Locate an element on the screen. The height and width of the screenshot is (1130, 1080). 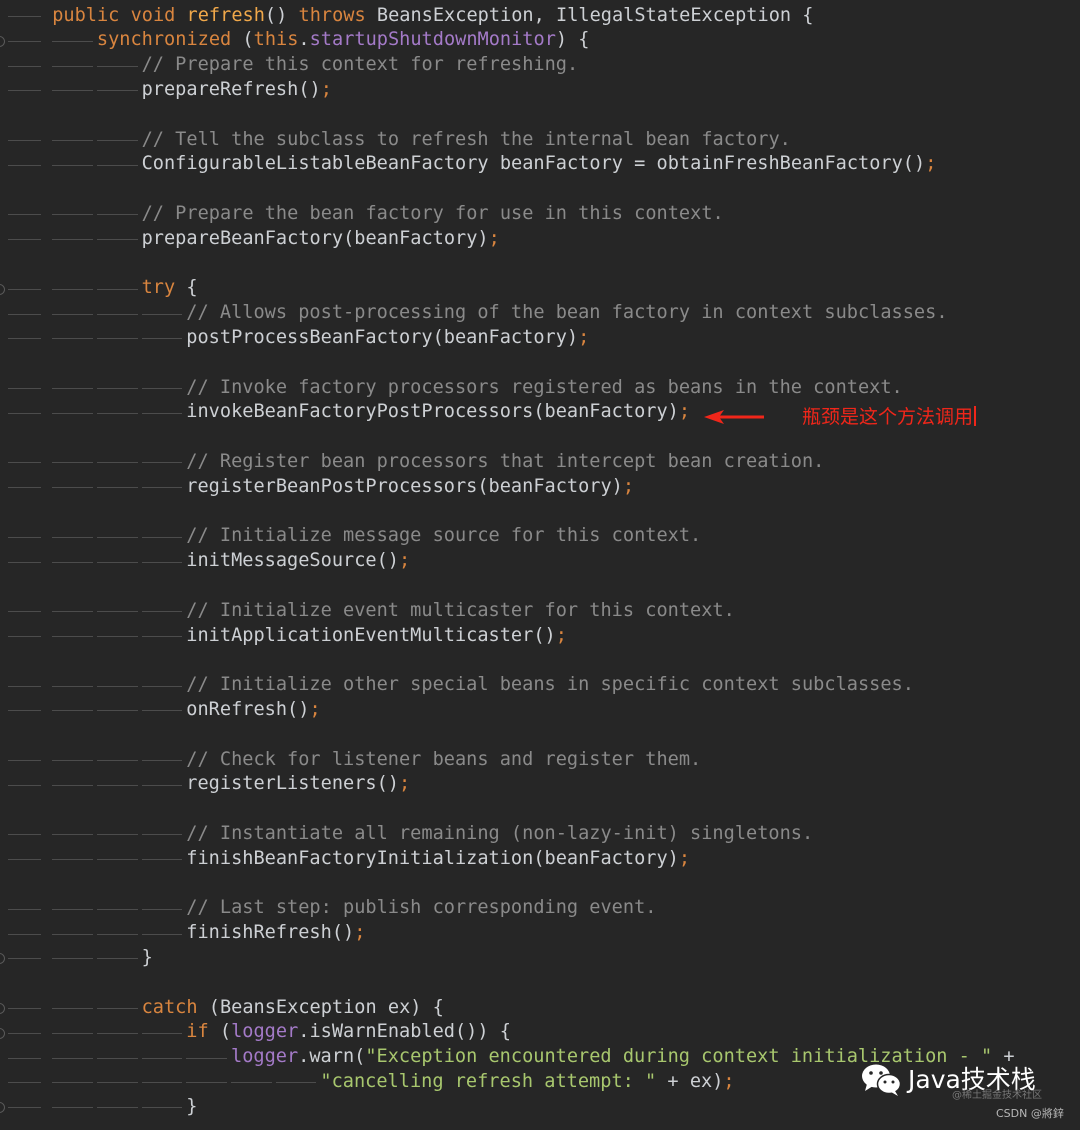
code-line: registerListeners(); is located at coordinates (540, 784).